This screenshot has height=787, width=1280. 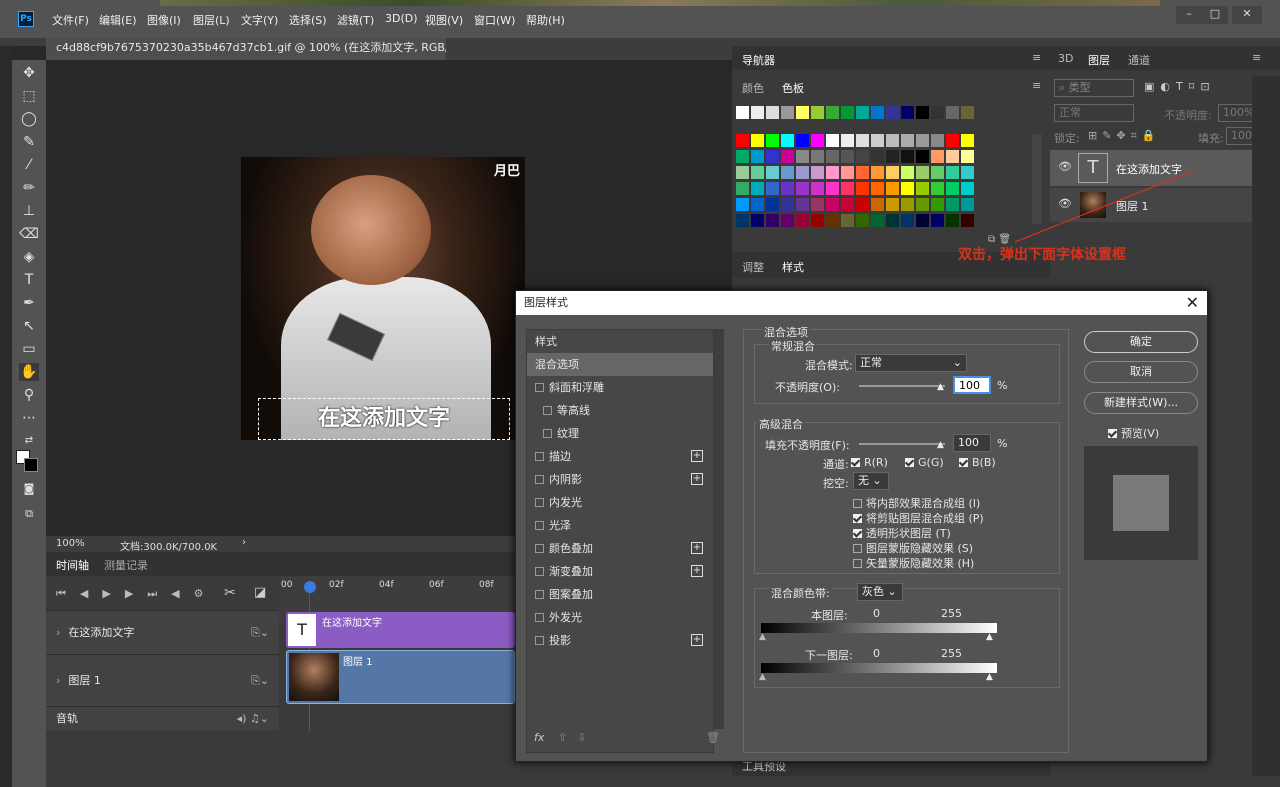 What do you see at coordinates (620, 433) in the screenshot?
I see `style-list-item: 纹理` at bounding box center [620, 433].